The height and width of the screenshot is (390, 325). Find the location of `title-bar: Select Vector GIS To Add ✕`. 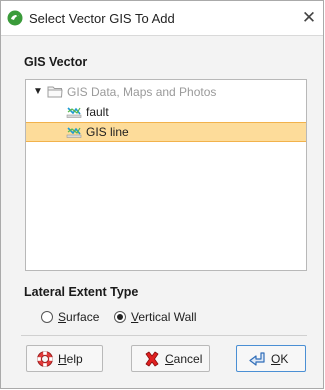

title-bar: Select Vector GIS To Add ✕ is located at coordinates (162, 18).